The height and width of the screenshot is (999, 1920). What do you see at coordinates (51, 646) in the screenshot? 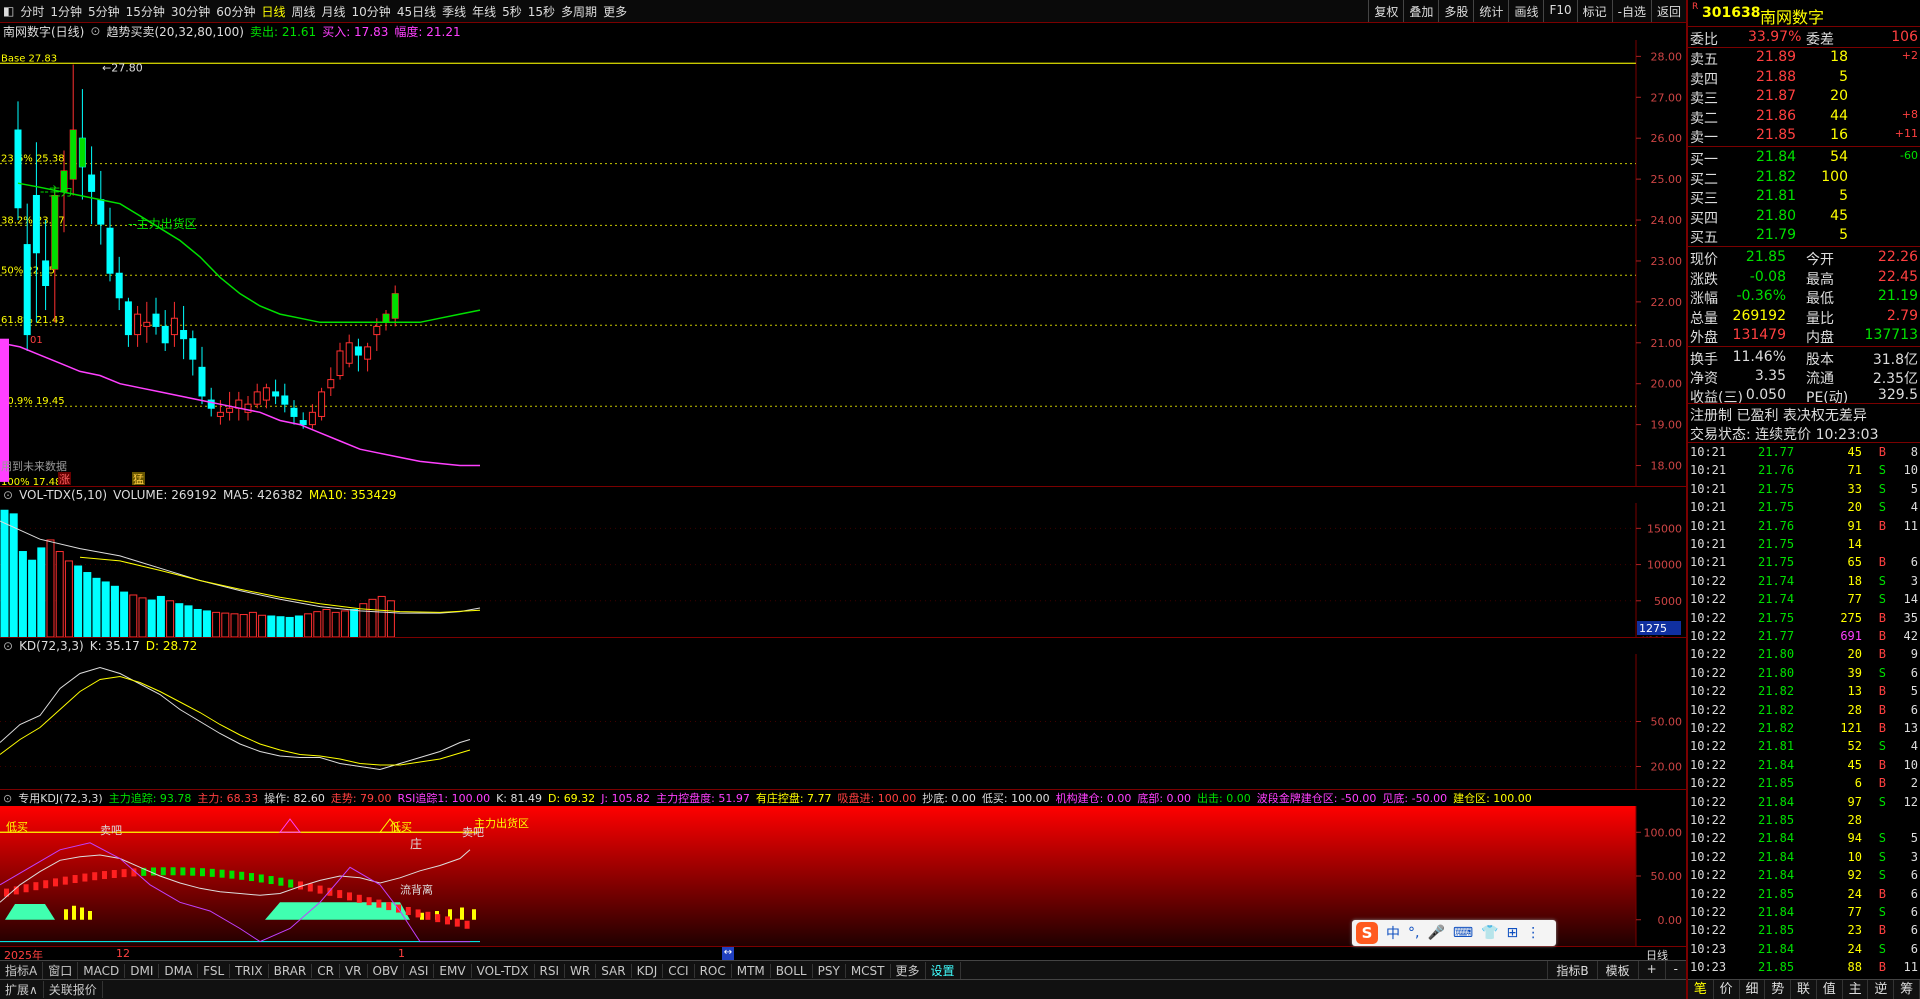
I see `kd-name: KD(72,3,3)` at bounding box center [51, 646].